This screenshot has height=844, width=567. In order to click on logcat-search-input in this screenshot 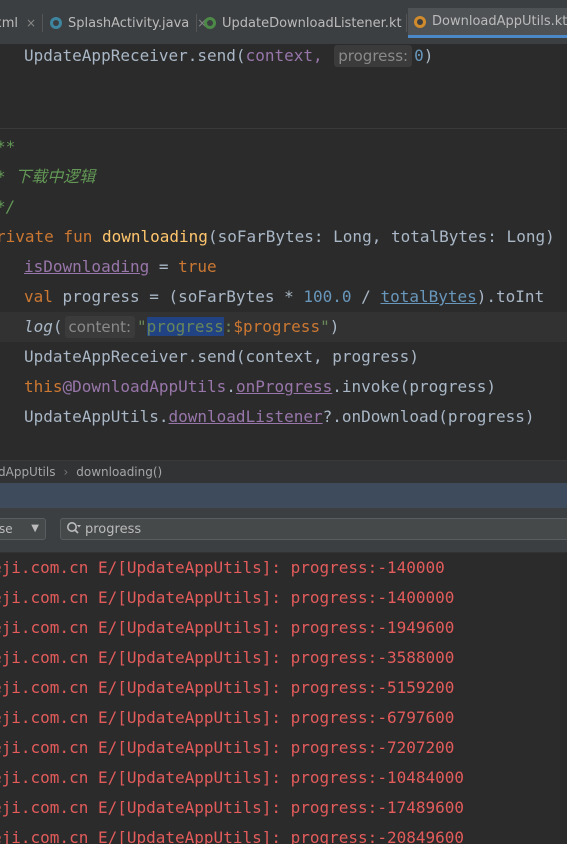, I will do `click(313, 529)`.